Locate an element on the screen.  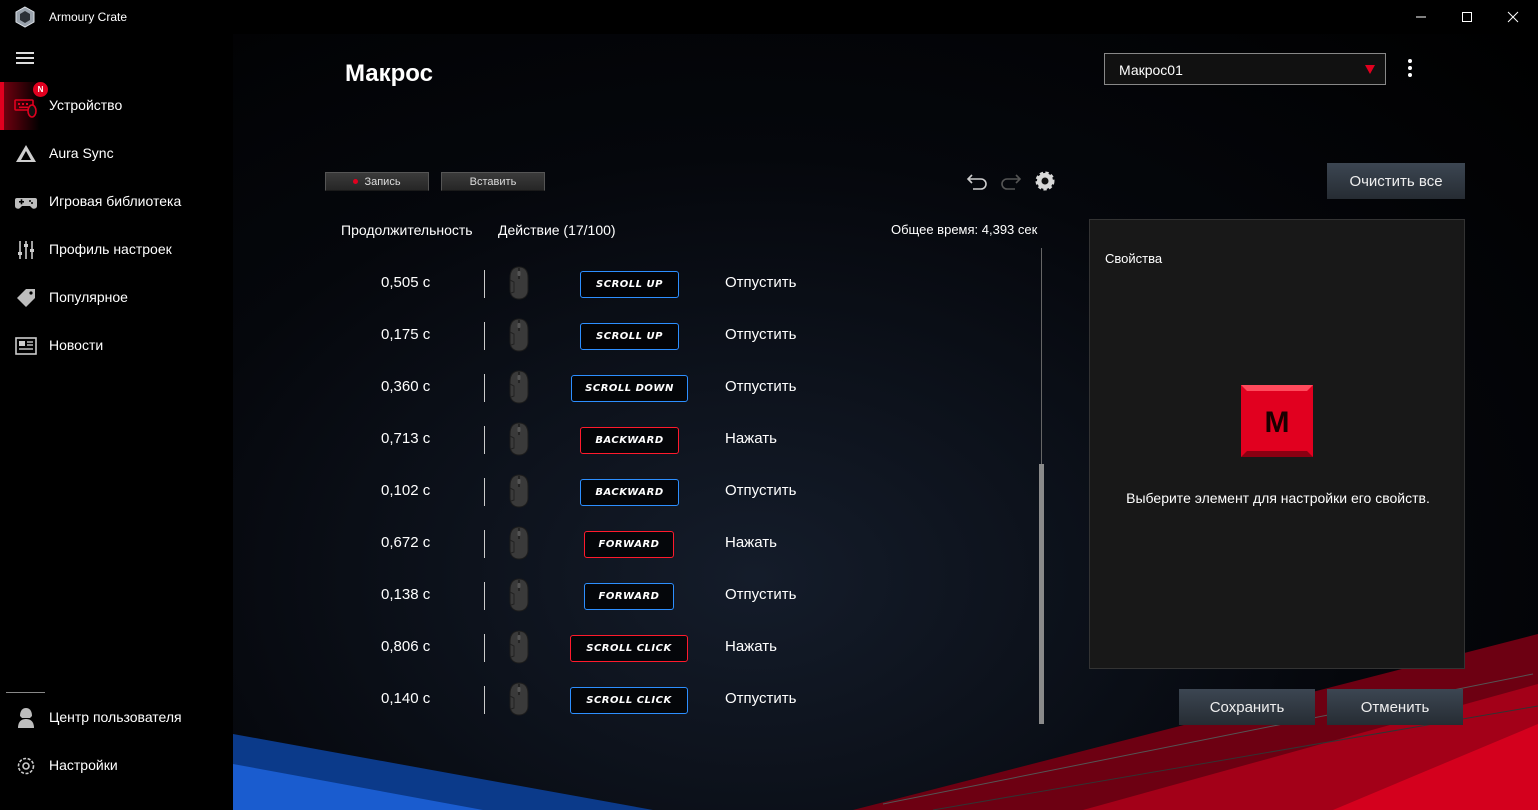
macro-event-row: 0,806 с SCROLL CLICK Нажать is located at coordinates (633, 648).